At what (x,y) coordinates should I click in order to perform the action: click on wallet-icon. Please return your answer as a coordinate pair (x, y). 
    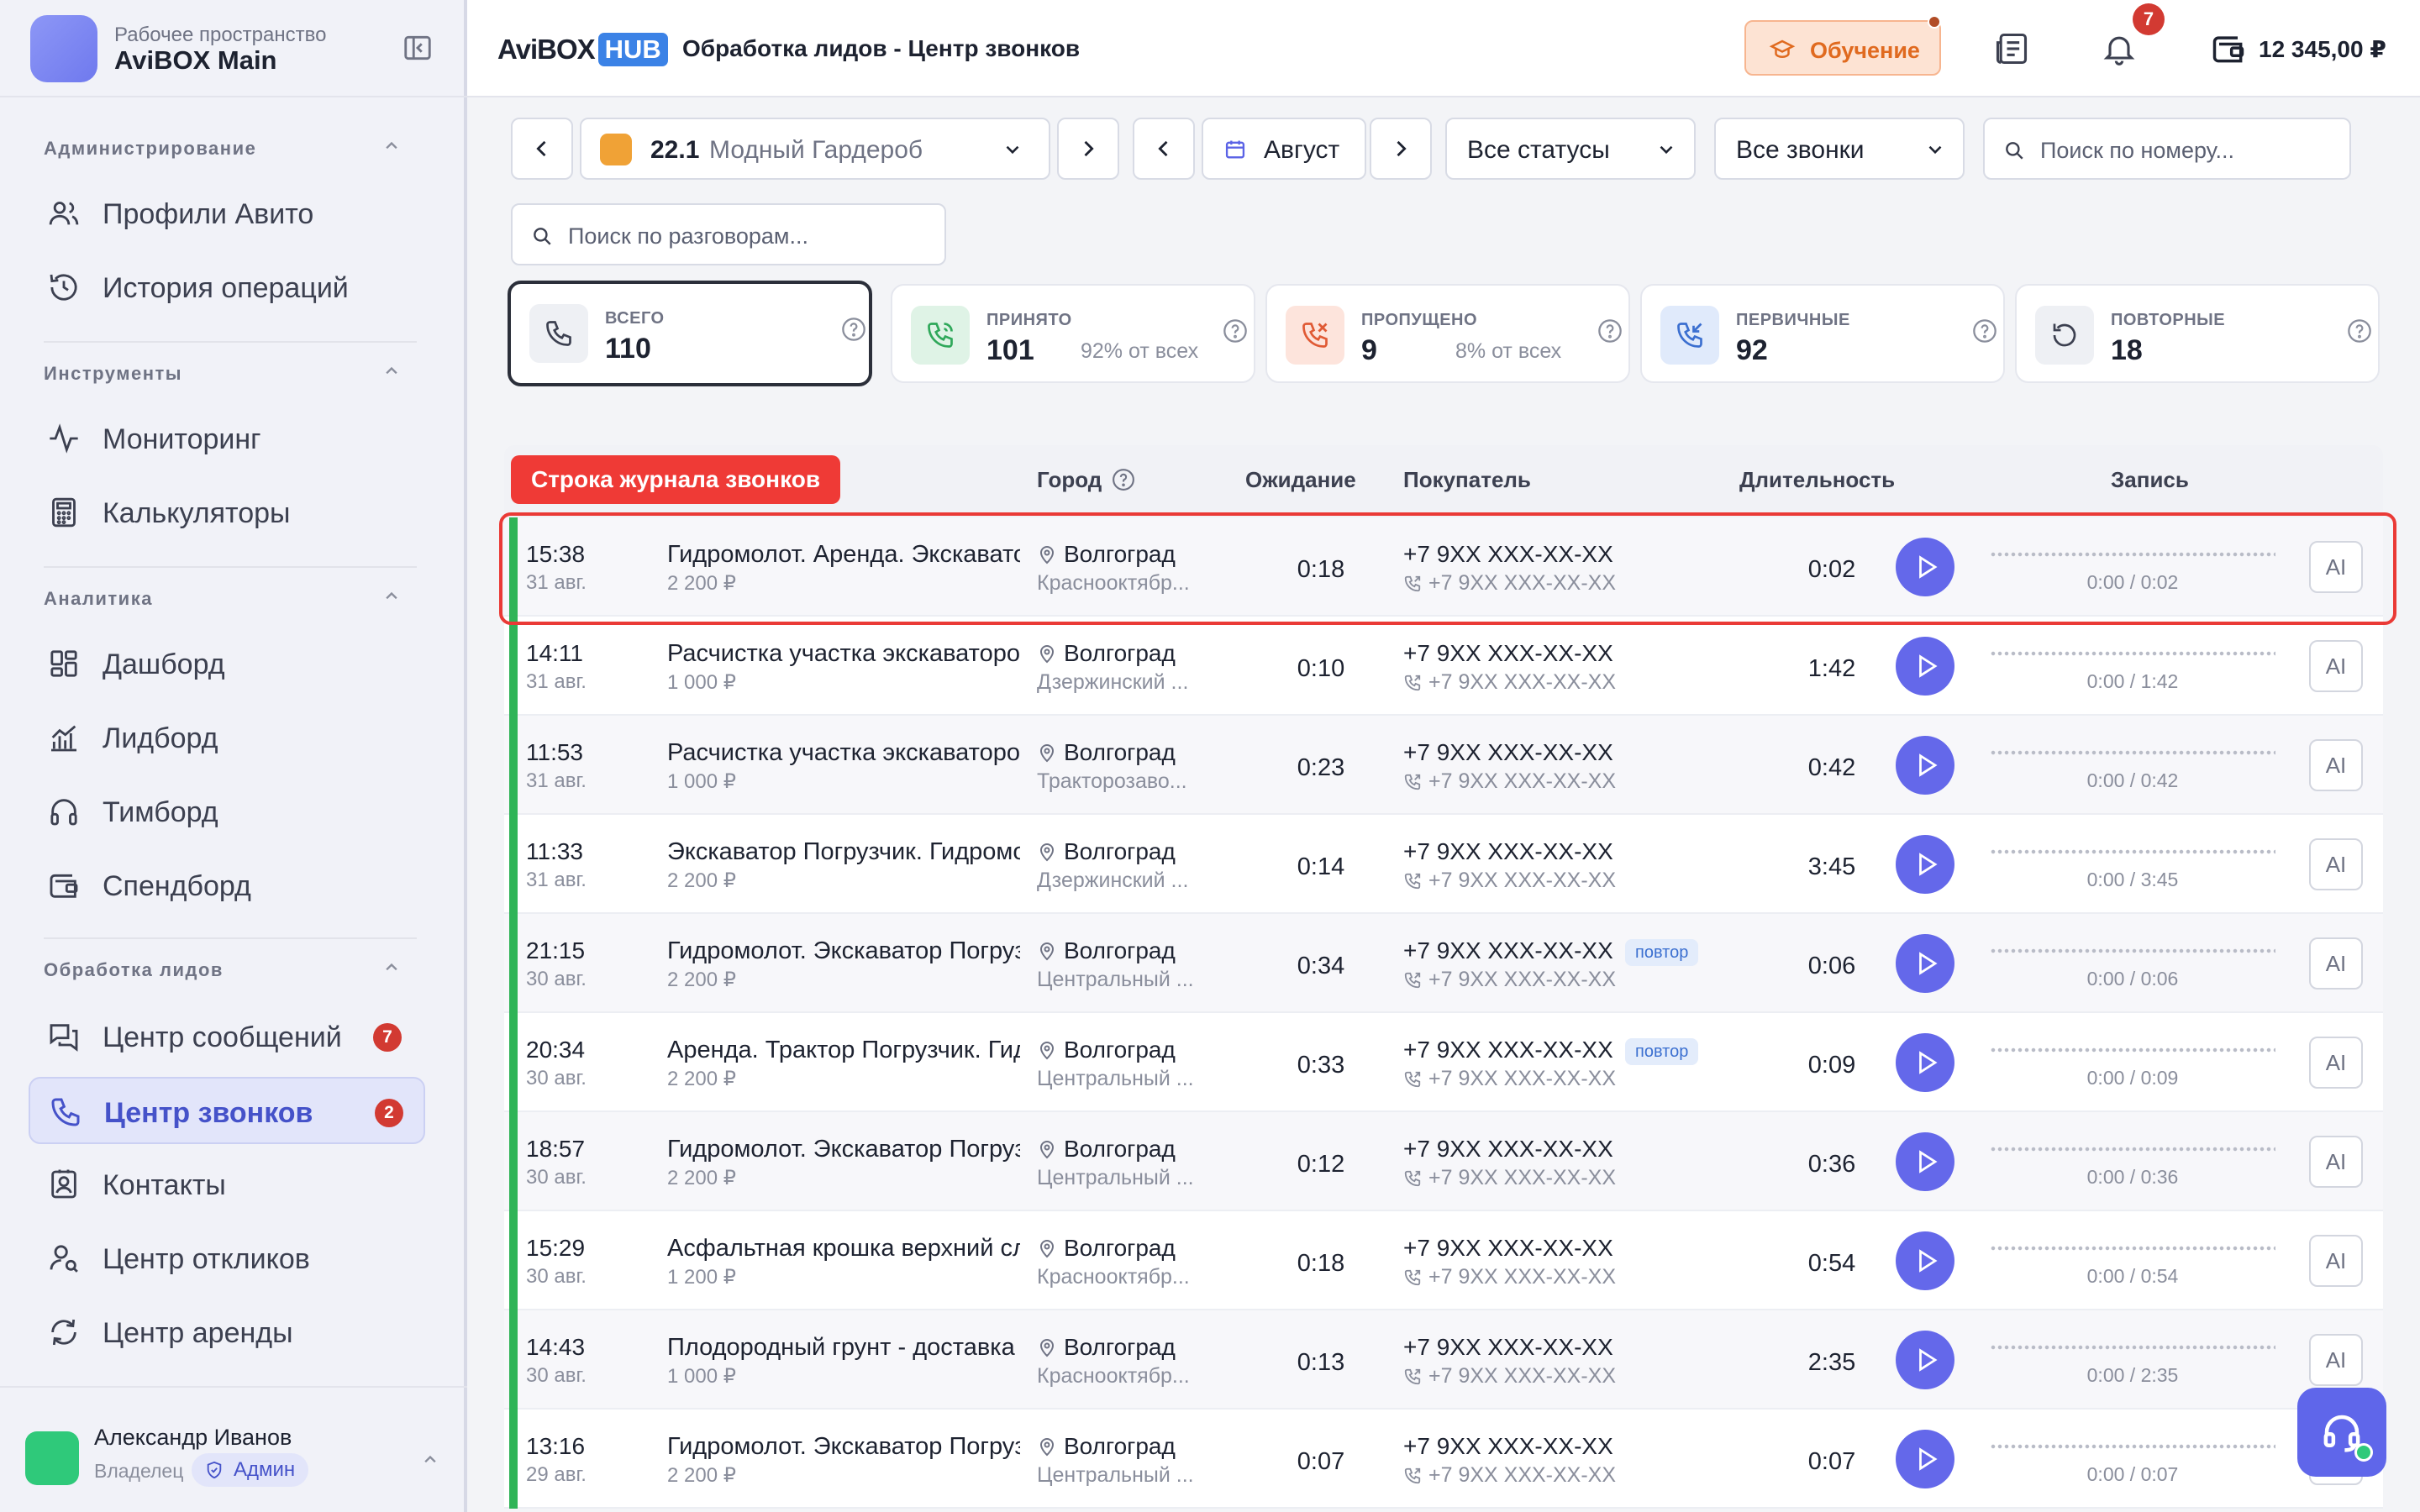
    Looking at the image, I should click on (2228, 48).